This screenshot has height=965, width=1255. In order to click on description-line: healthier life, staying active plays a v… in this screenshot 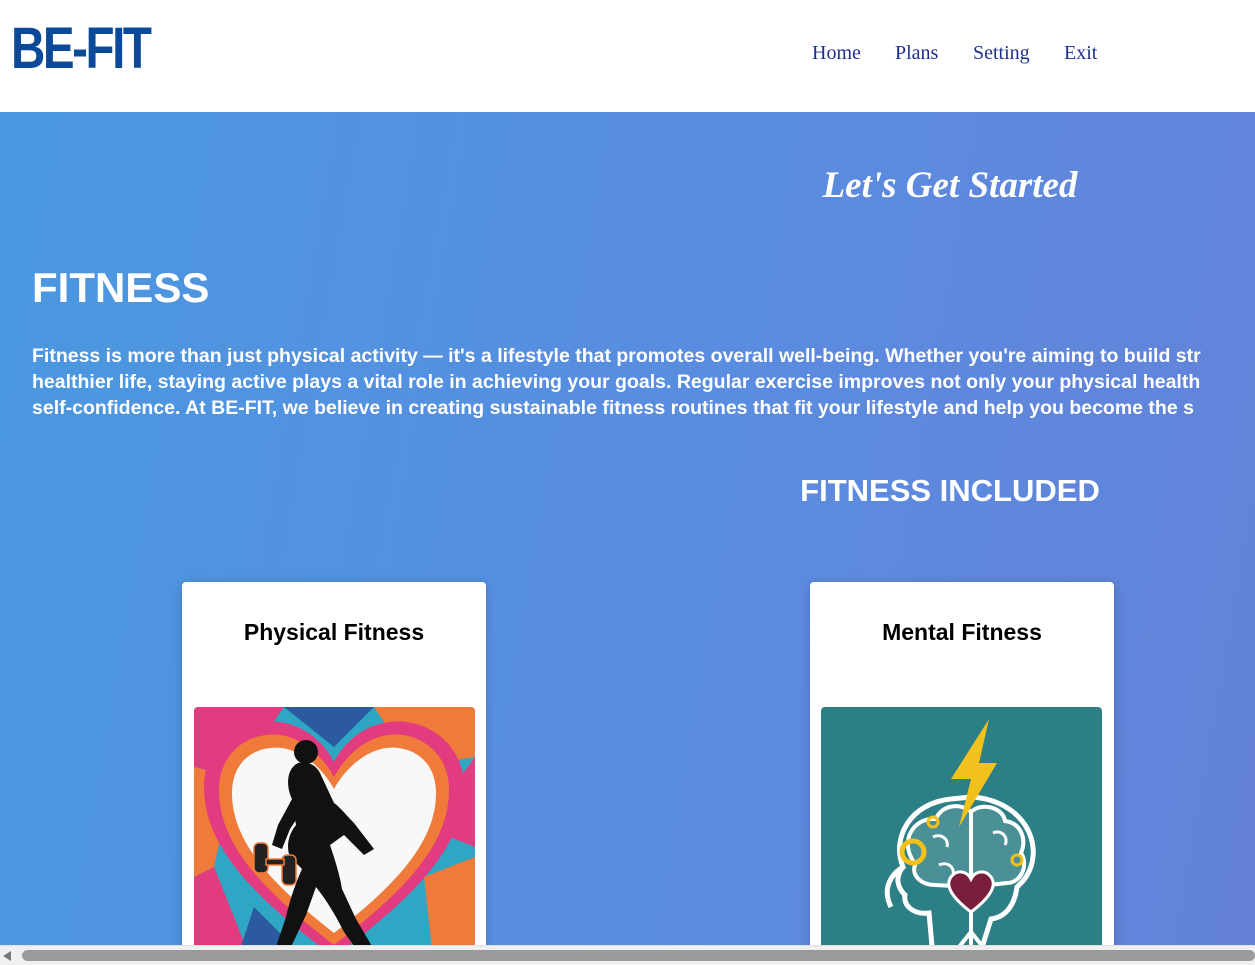, I will do `click(616, 382)`.